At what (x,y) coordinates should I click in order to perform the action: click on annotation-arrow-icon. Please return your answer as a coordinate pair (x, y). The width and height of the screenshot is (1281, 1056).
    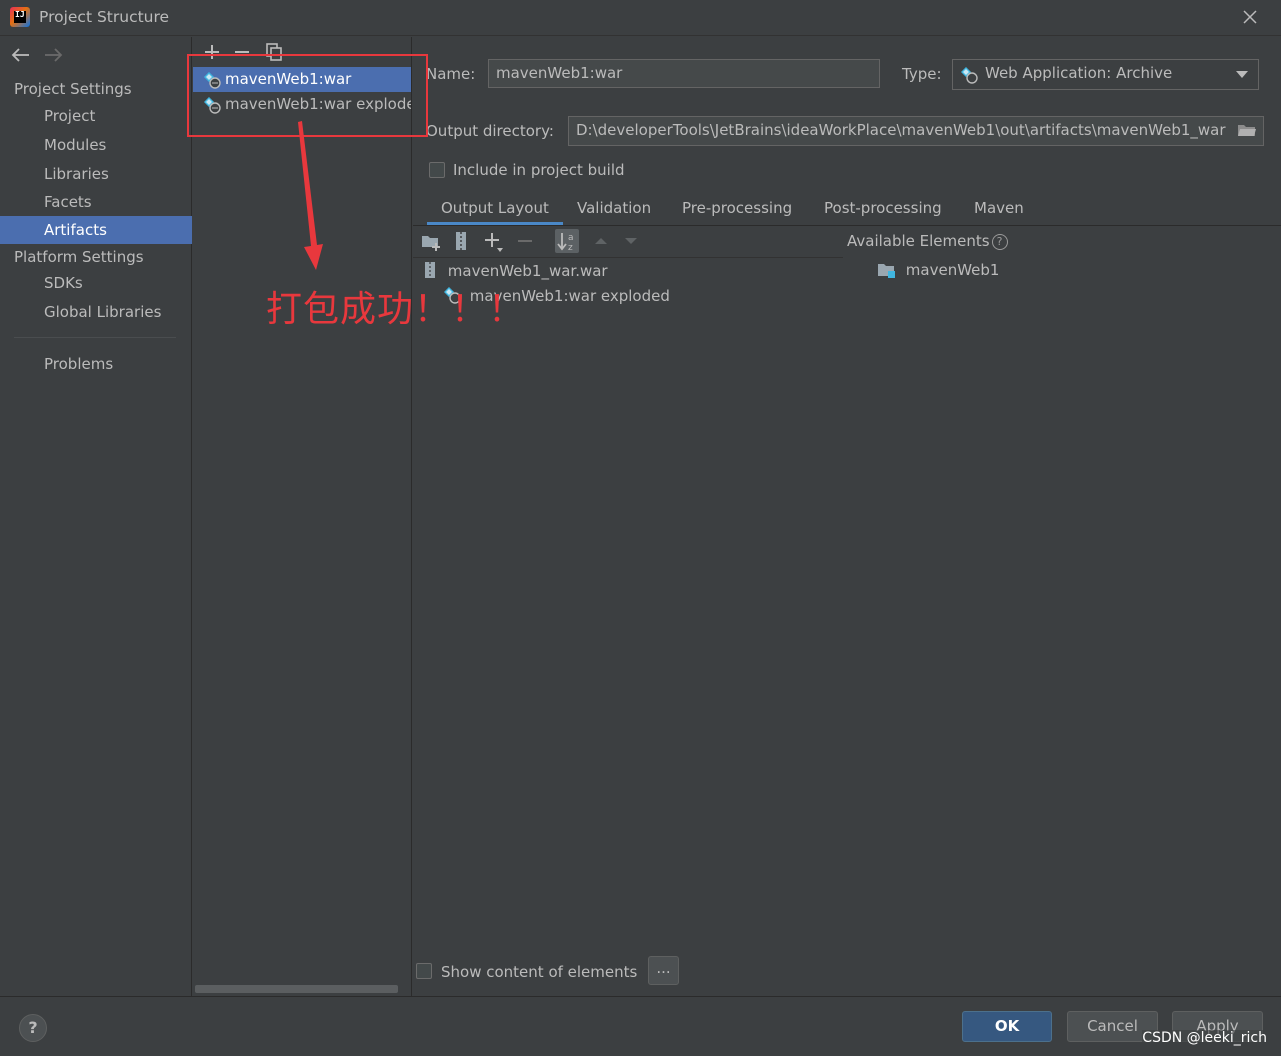
    Looking at the image, I should click on (310, 195).